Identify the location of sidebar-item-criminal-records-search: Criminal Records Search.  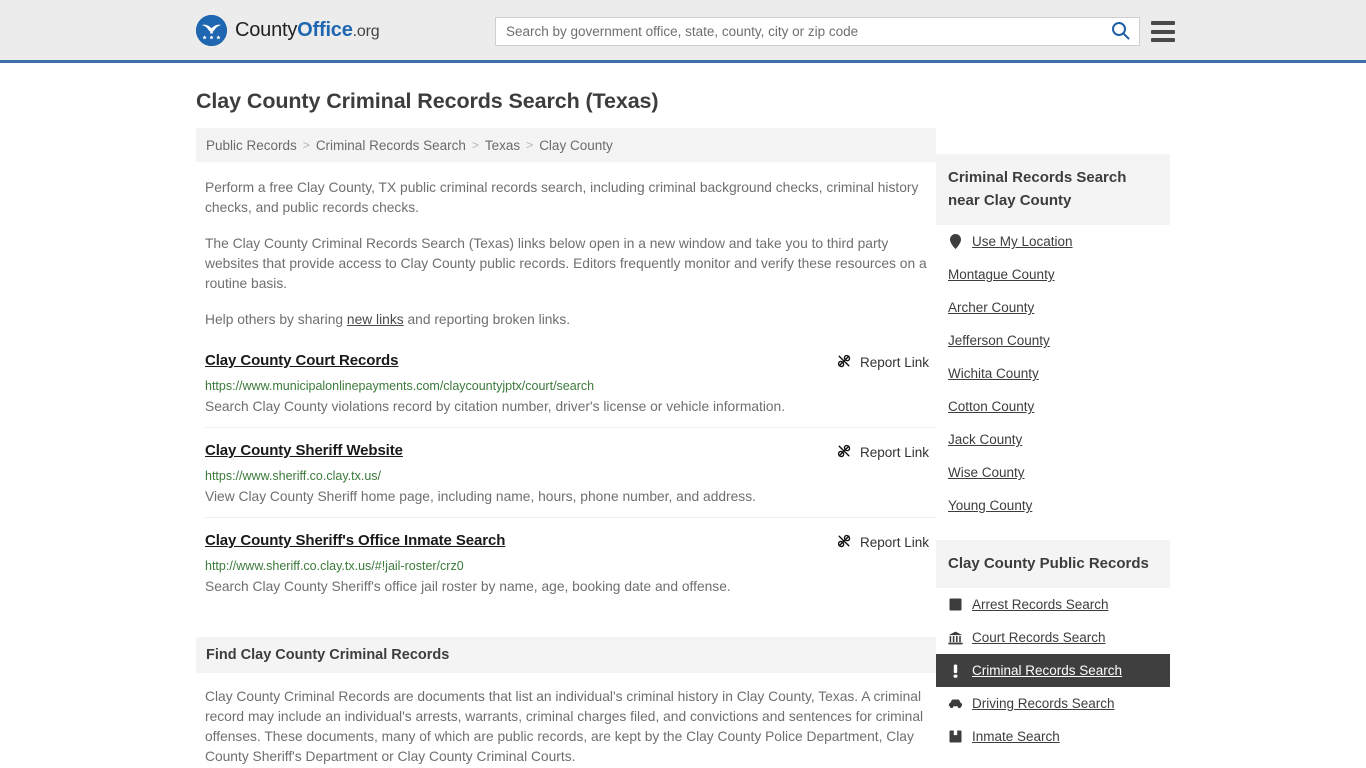
(1053, 670).